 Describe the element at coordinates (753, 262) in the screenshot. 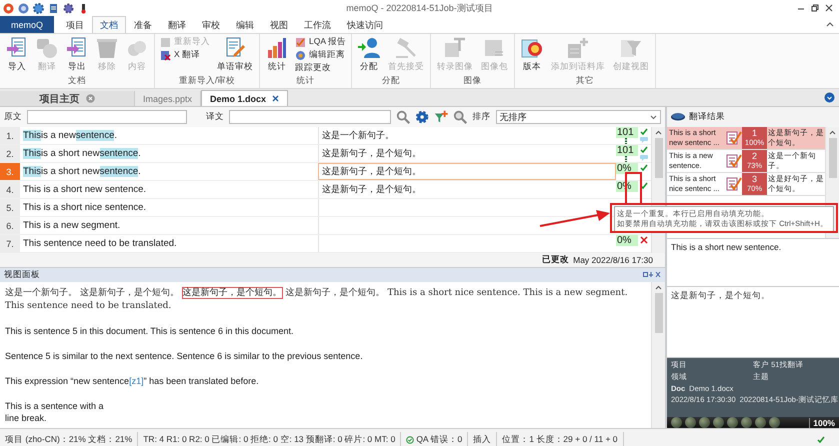

I see `source-preview: This is a short new sentence.` at that location.